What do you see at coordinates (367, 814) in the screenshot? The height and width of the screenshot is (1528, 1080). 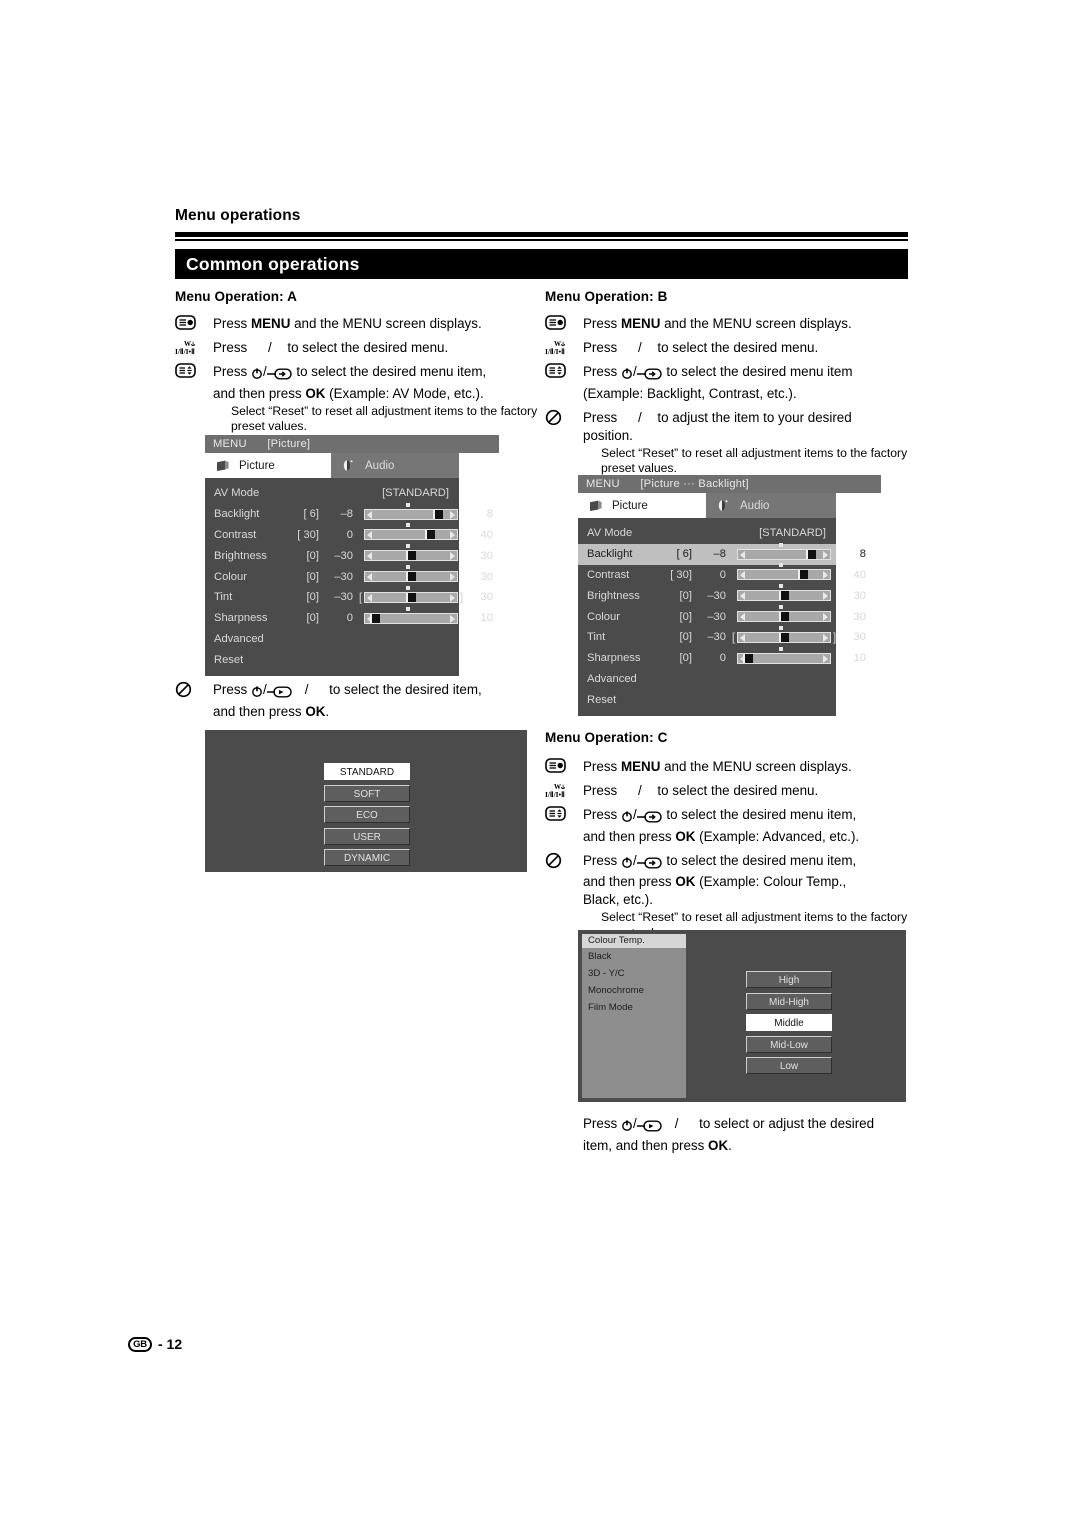 I see `av-mode-choice-eco: ECO` at bounding box center [367, 814].